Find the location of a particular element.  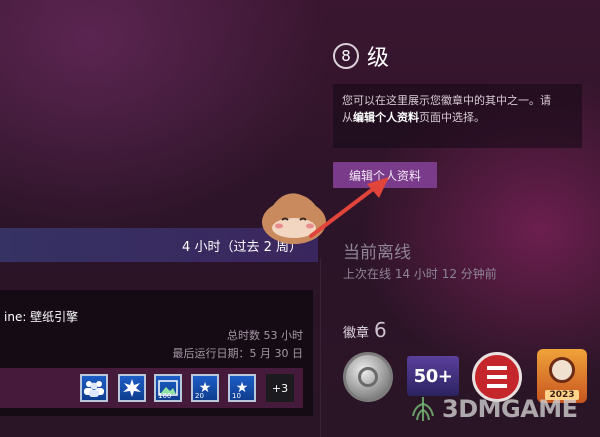

info-text-line2: 从编辑个人资料页面中选择。 is located at coordinates (457, 117).